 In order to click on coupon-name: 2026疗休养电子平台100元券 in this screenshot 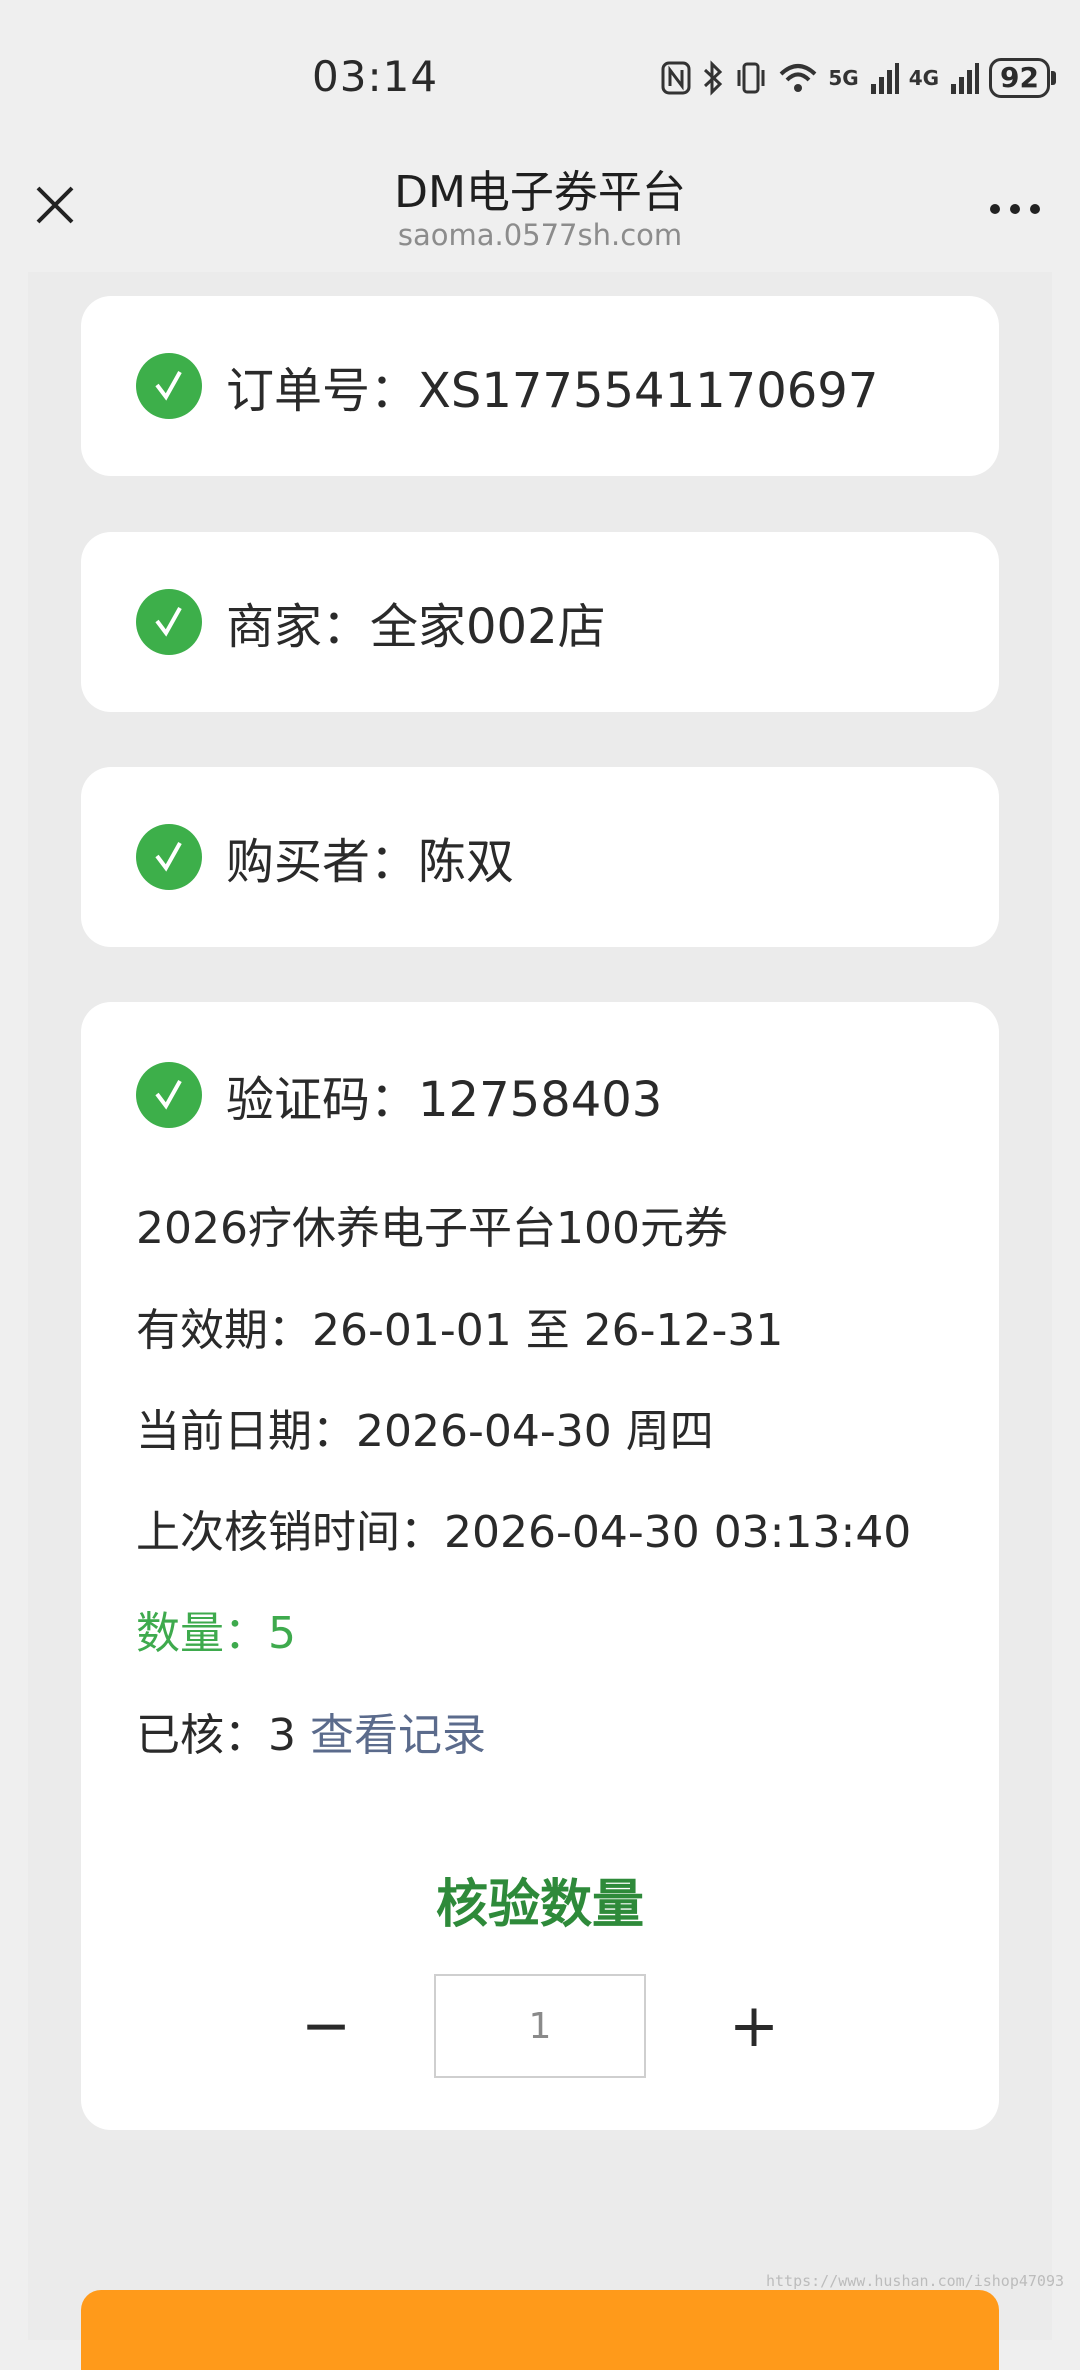, I will do `click(432, 1228)`.